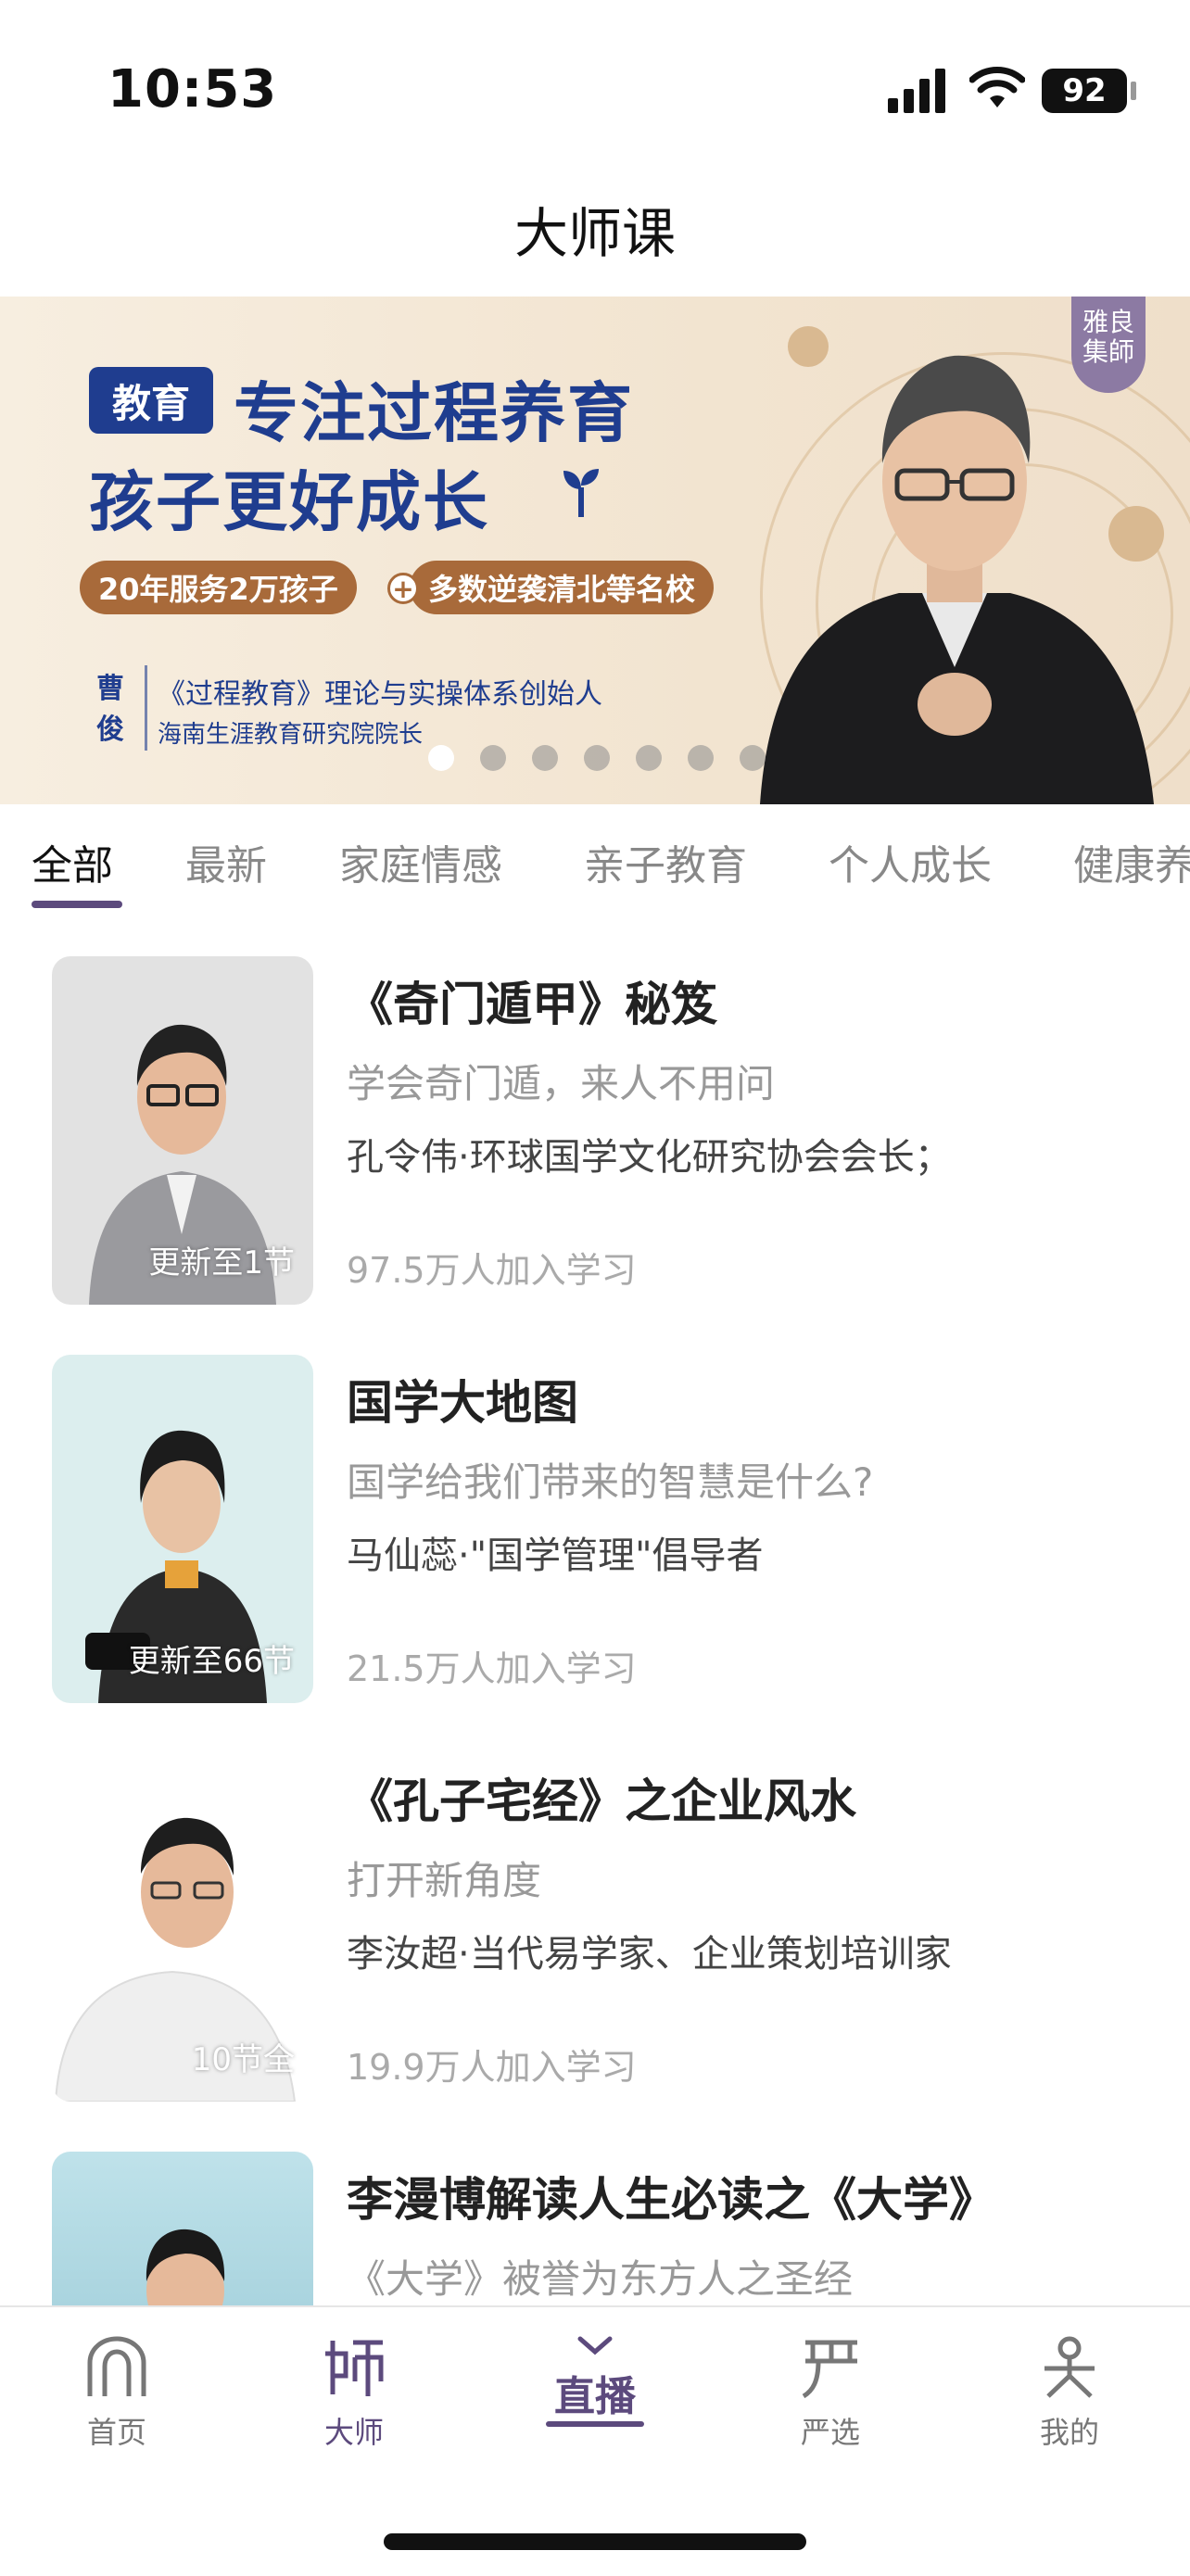 The image size is (1190, 2576). I want to click on home-icon, so click(116, 2366).